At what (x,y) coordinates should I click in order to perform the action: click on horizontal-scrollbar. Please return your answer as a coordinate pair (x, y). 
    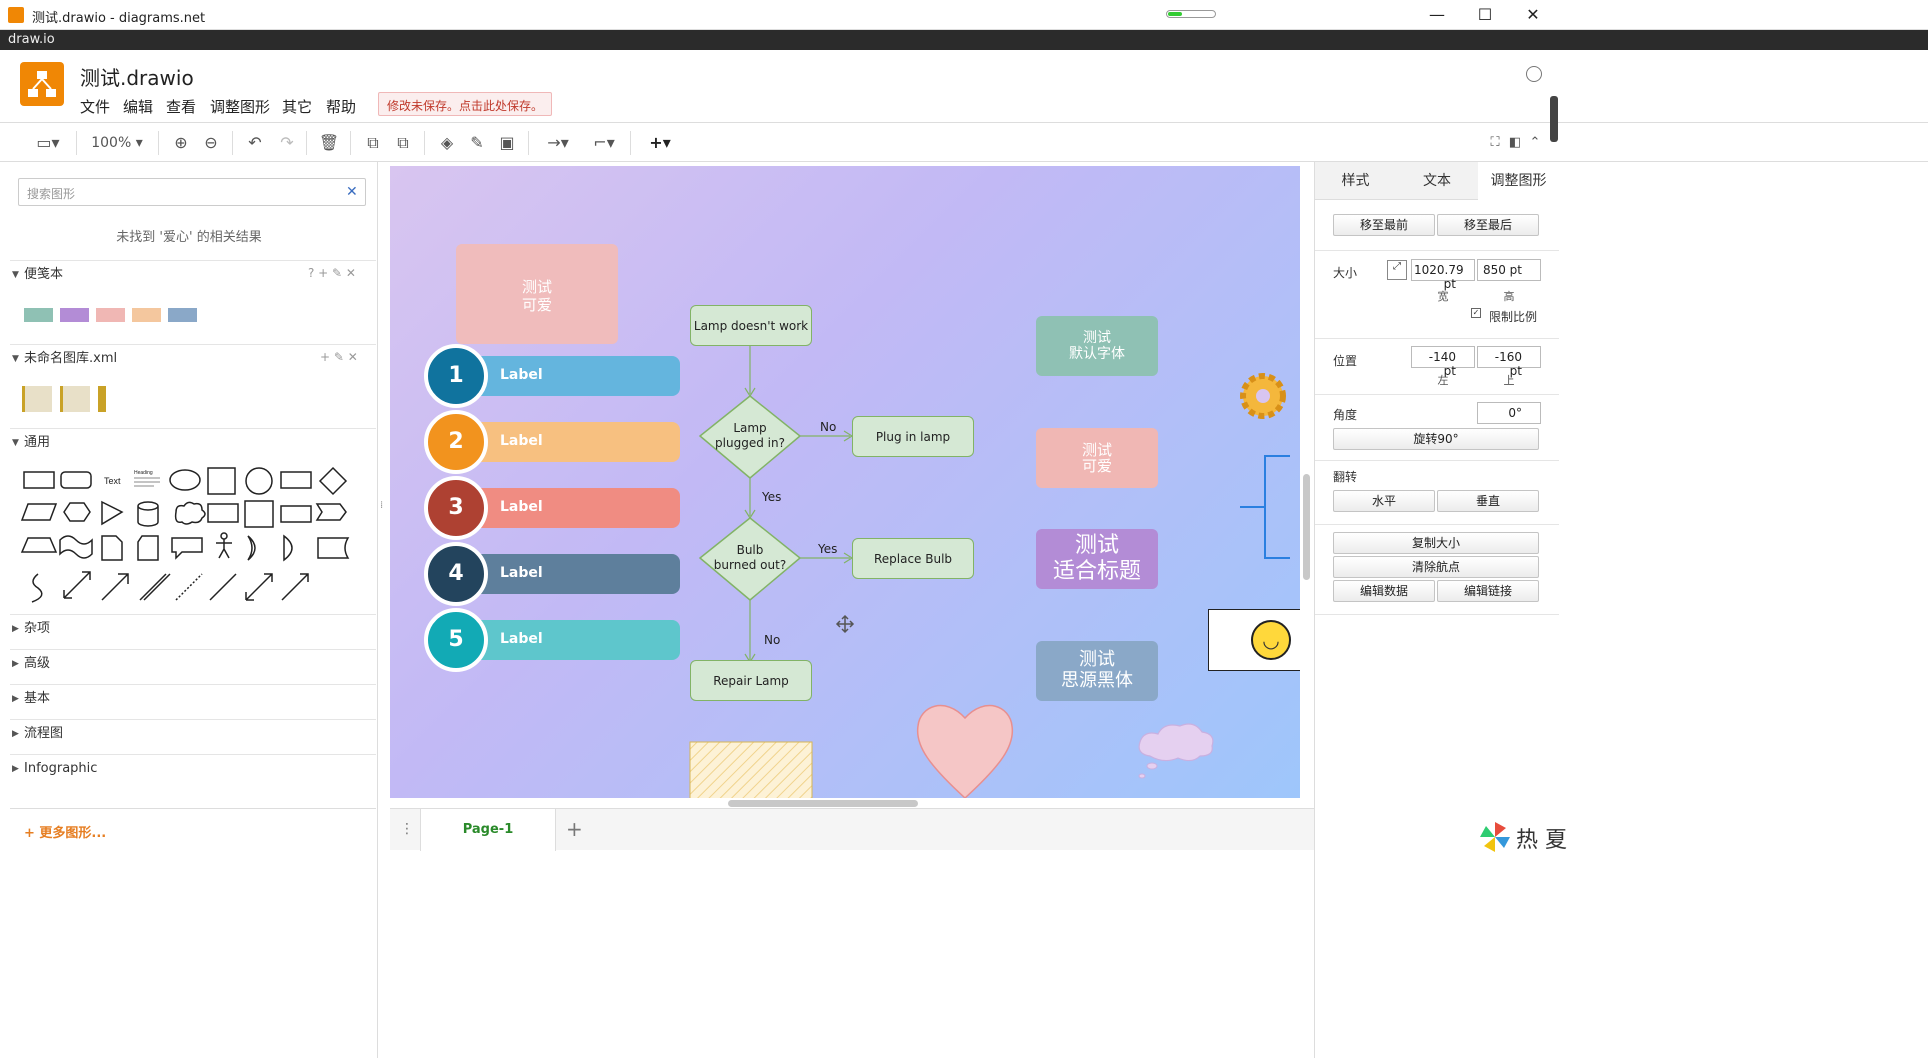
    Looking at the image, I should click on (823, 803).